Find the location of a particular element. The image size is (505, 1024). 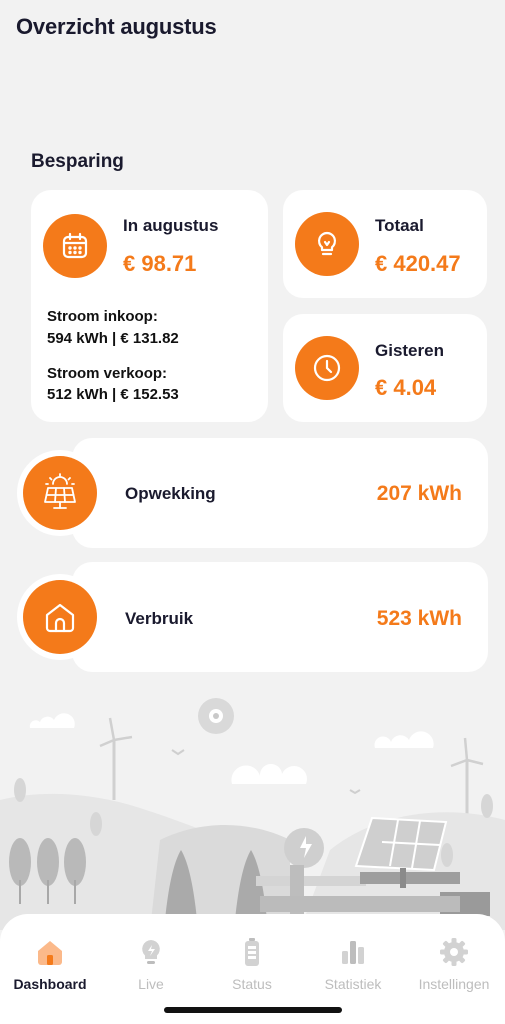

month-value: € 98.71 is located at coordinates (160, 263).